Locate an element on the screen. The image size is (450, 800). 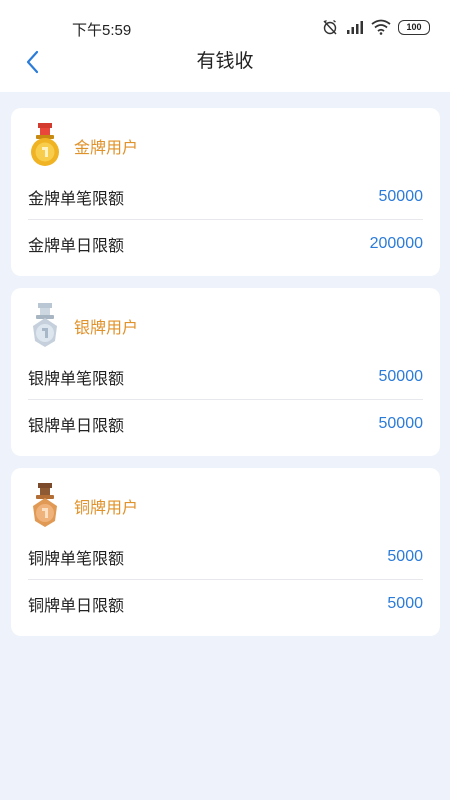
header-bar: 下午5:59 100 有钱收 is located at coordinates (225, 46).